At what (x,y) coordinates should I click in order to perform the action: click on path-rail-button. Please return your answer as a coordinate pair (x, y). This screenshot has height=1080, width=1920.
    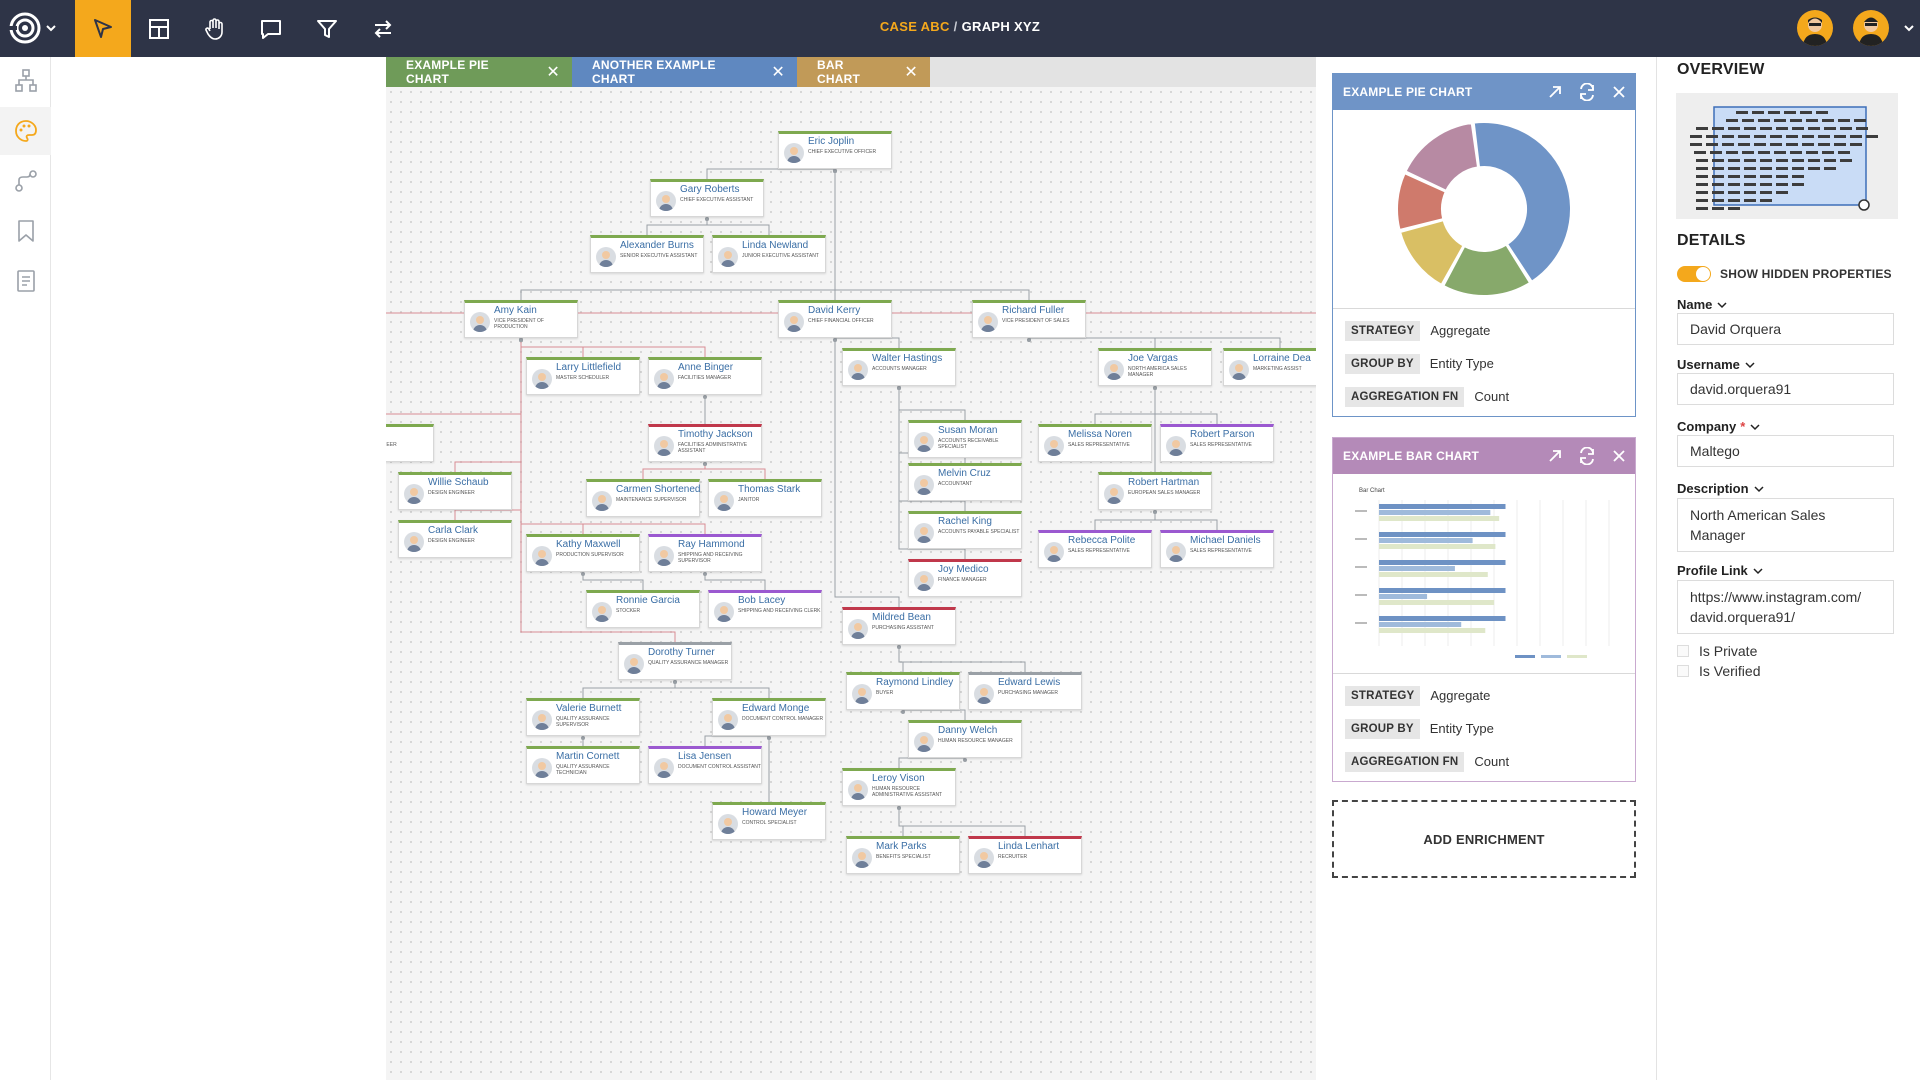
    Looking at the image, I should click on (25, 181).